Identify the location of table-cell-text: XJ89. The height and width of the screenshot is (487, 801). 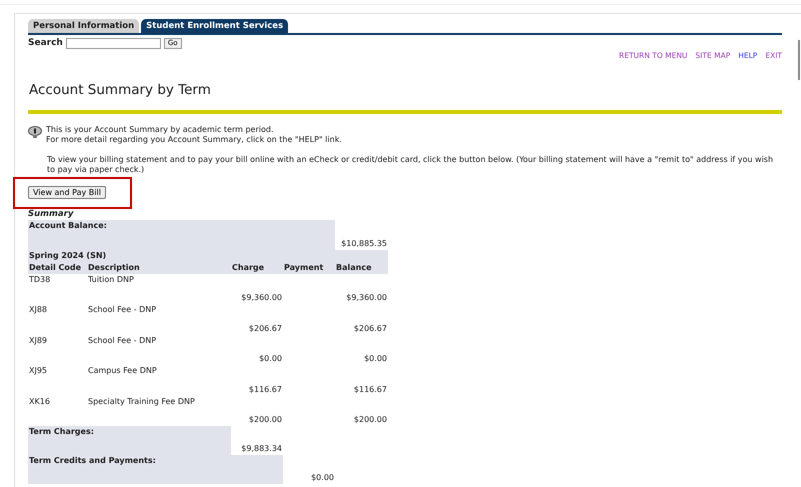
(38, 340).